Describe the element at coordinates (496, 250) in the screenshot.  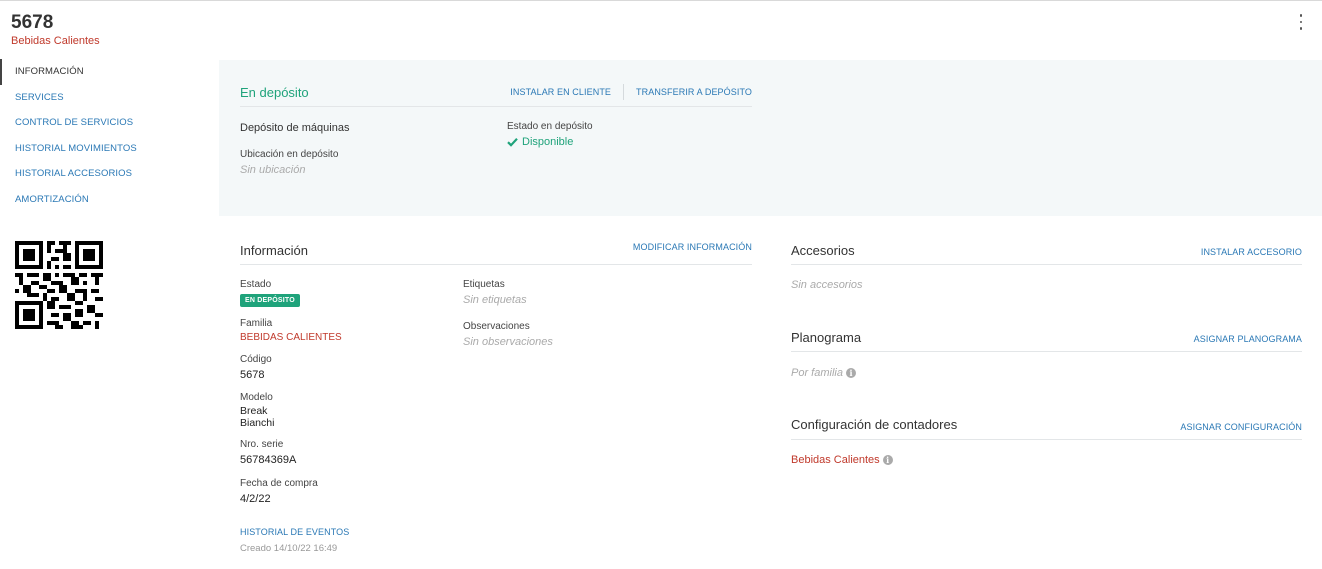
I see `info-header: Información MODIFICAR INFORMACIÓN` at that location.